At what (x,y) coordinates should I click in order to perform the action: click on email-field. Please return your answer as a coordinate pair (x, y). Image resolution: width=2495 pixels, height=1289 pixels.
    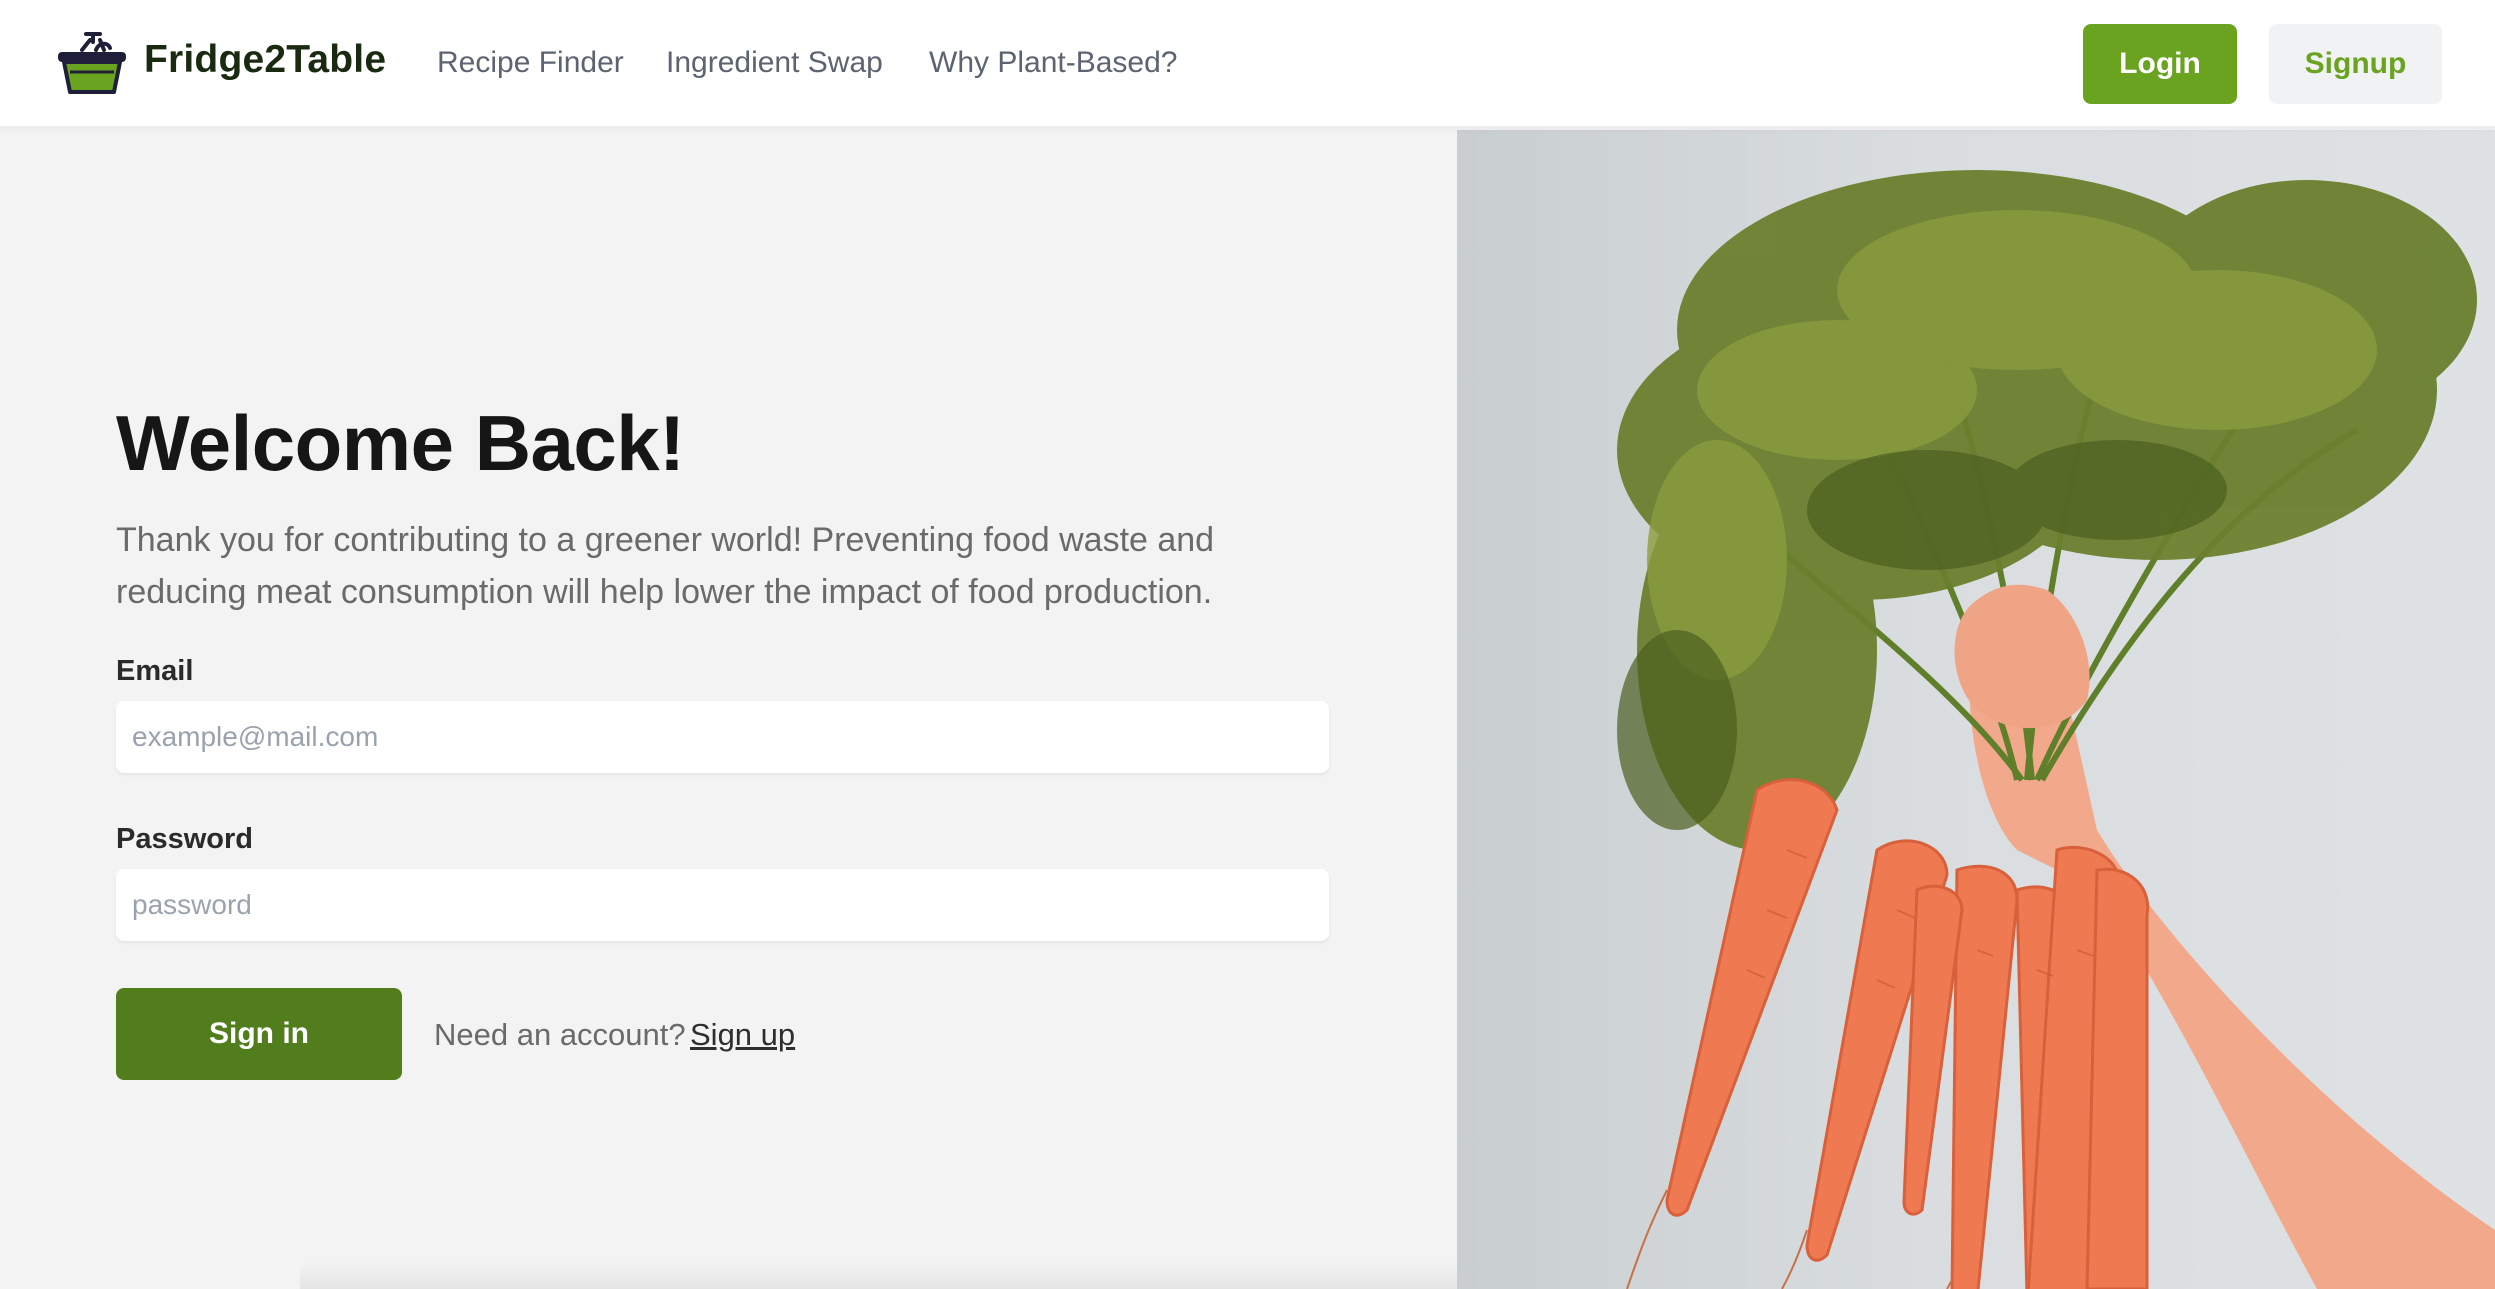
    Looking at the image, I should click on (722, 737).